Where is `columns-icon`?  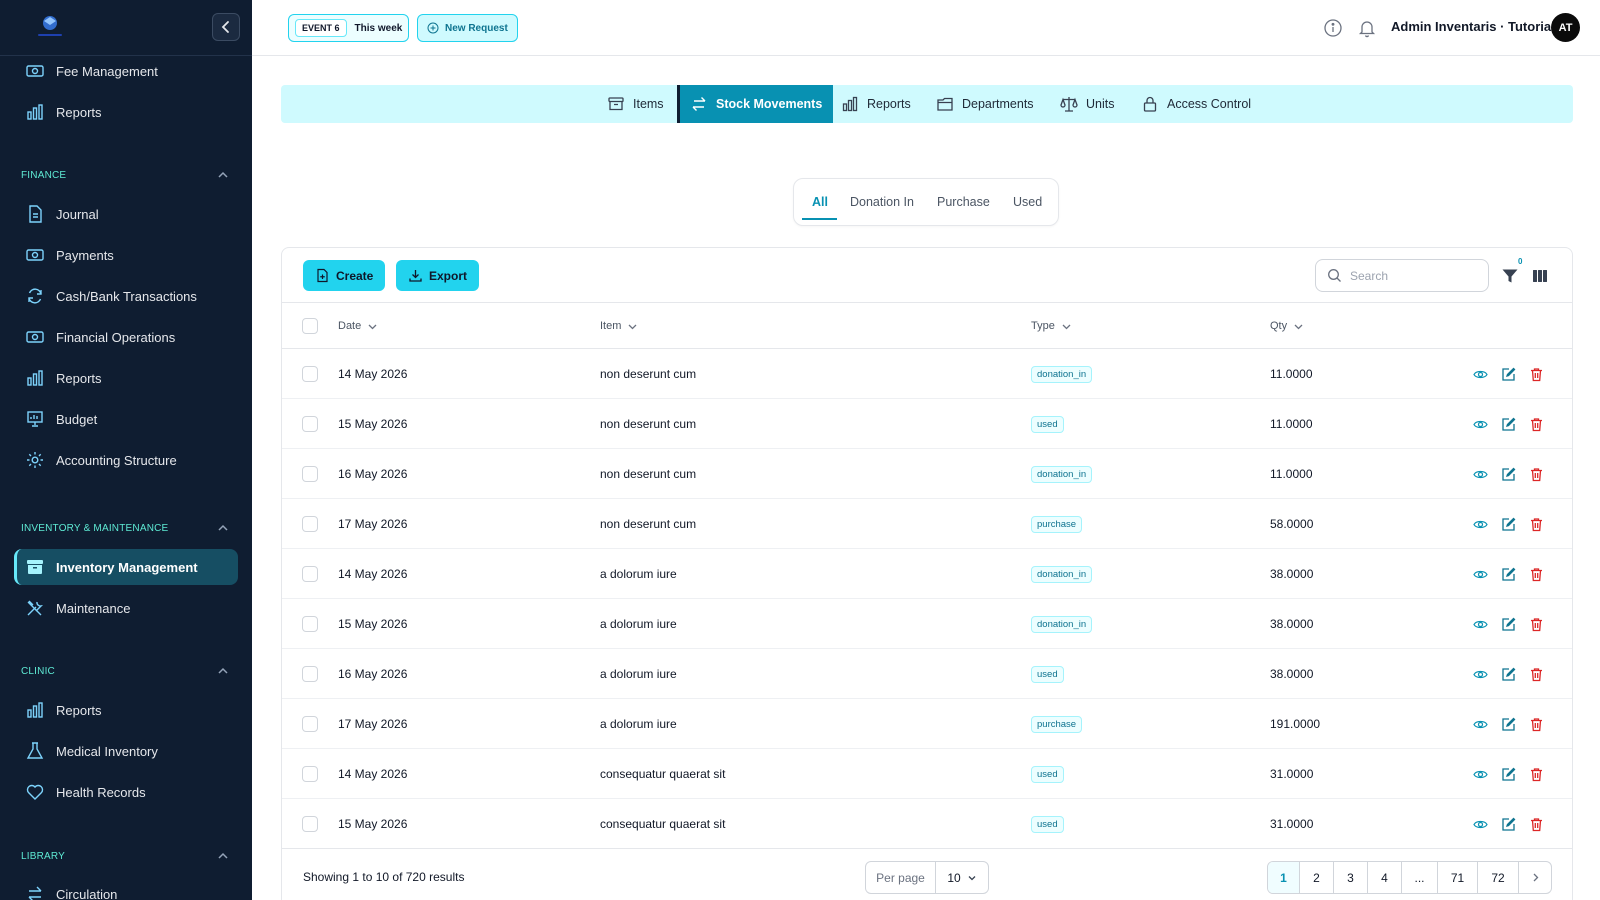 columns-icon is located at coordinates (1540, 276).